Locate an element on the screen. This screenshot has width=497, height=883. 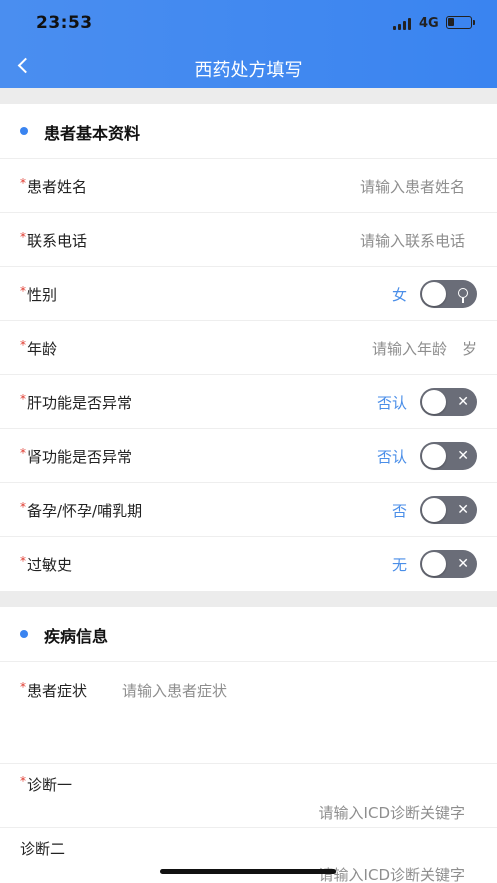
label-gender: *性别 is located at coordinates (39, 294).